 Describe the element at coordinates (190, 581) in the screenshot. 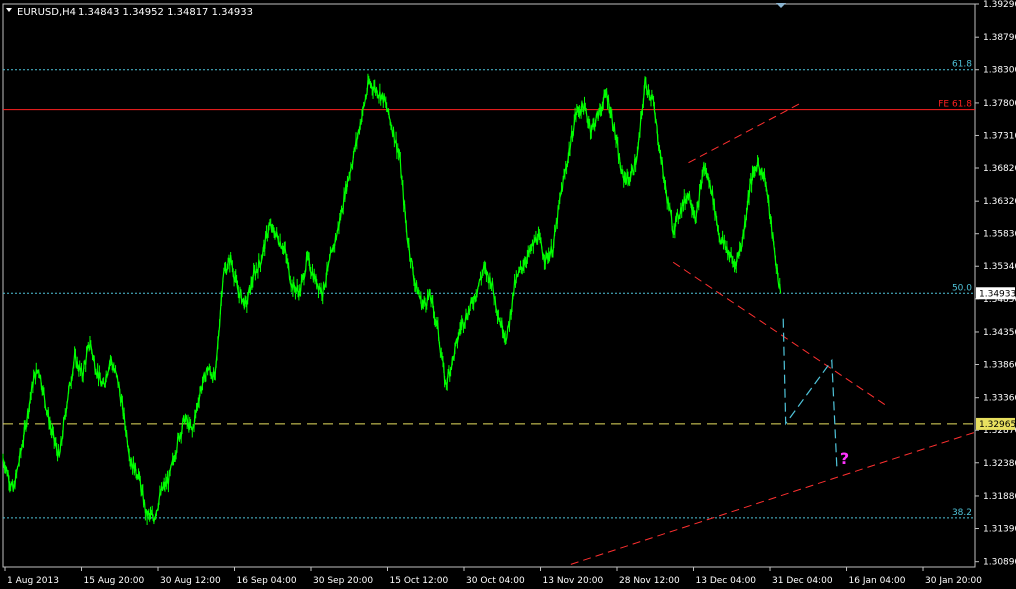

I see `x-tick-label: 30 Aug 12:00` at that location.